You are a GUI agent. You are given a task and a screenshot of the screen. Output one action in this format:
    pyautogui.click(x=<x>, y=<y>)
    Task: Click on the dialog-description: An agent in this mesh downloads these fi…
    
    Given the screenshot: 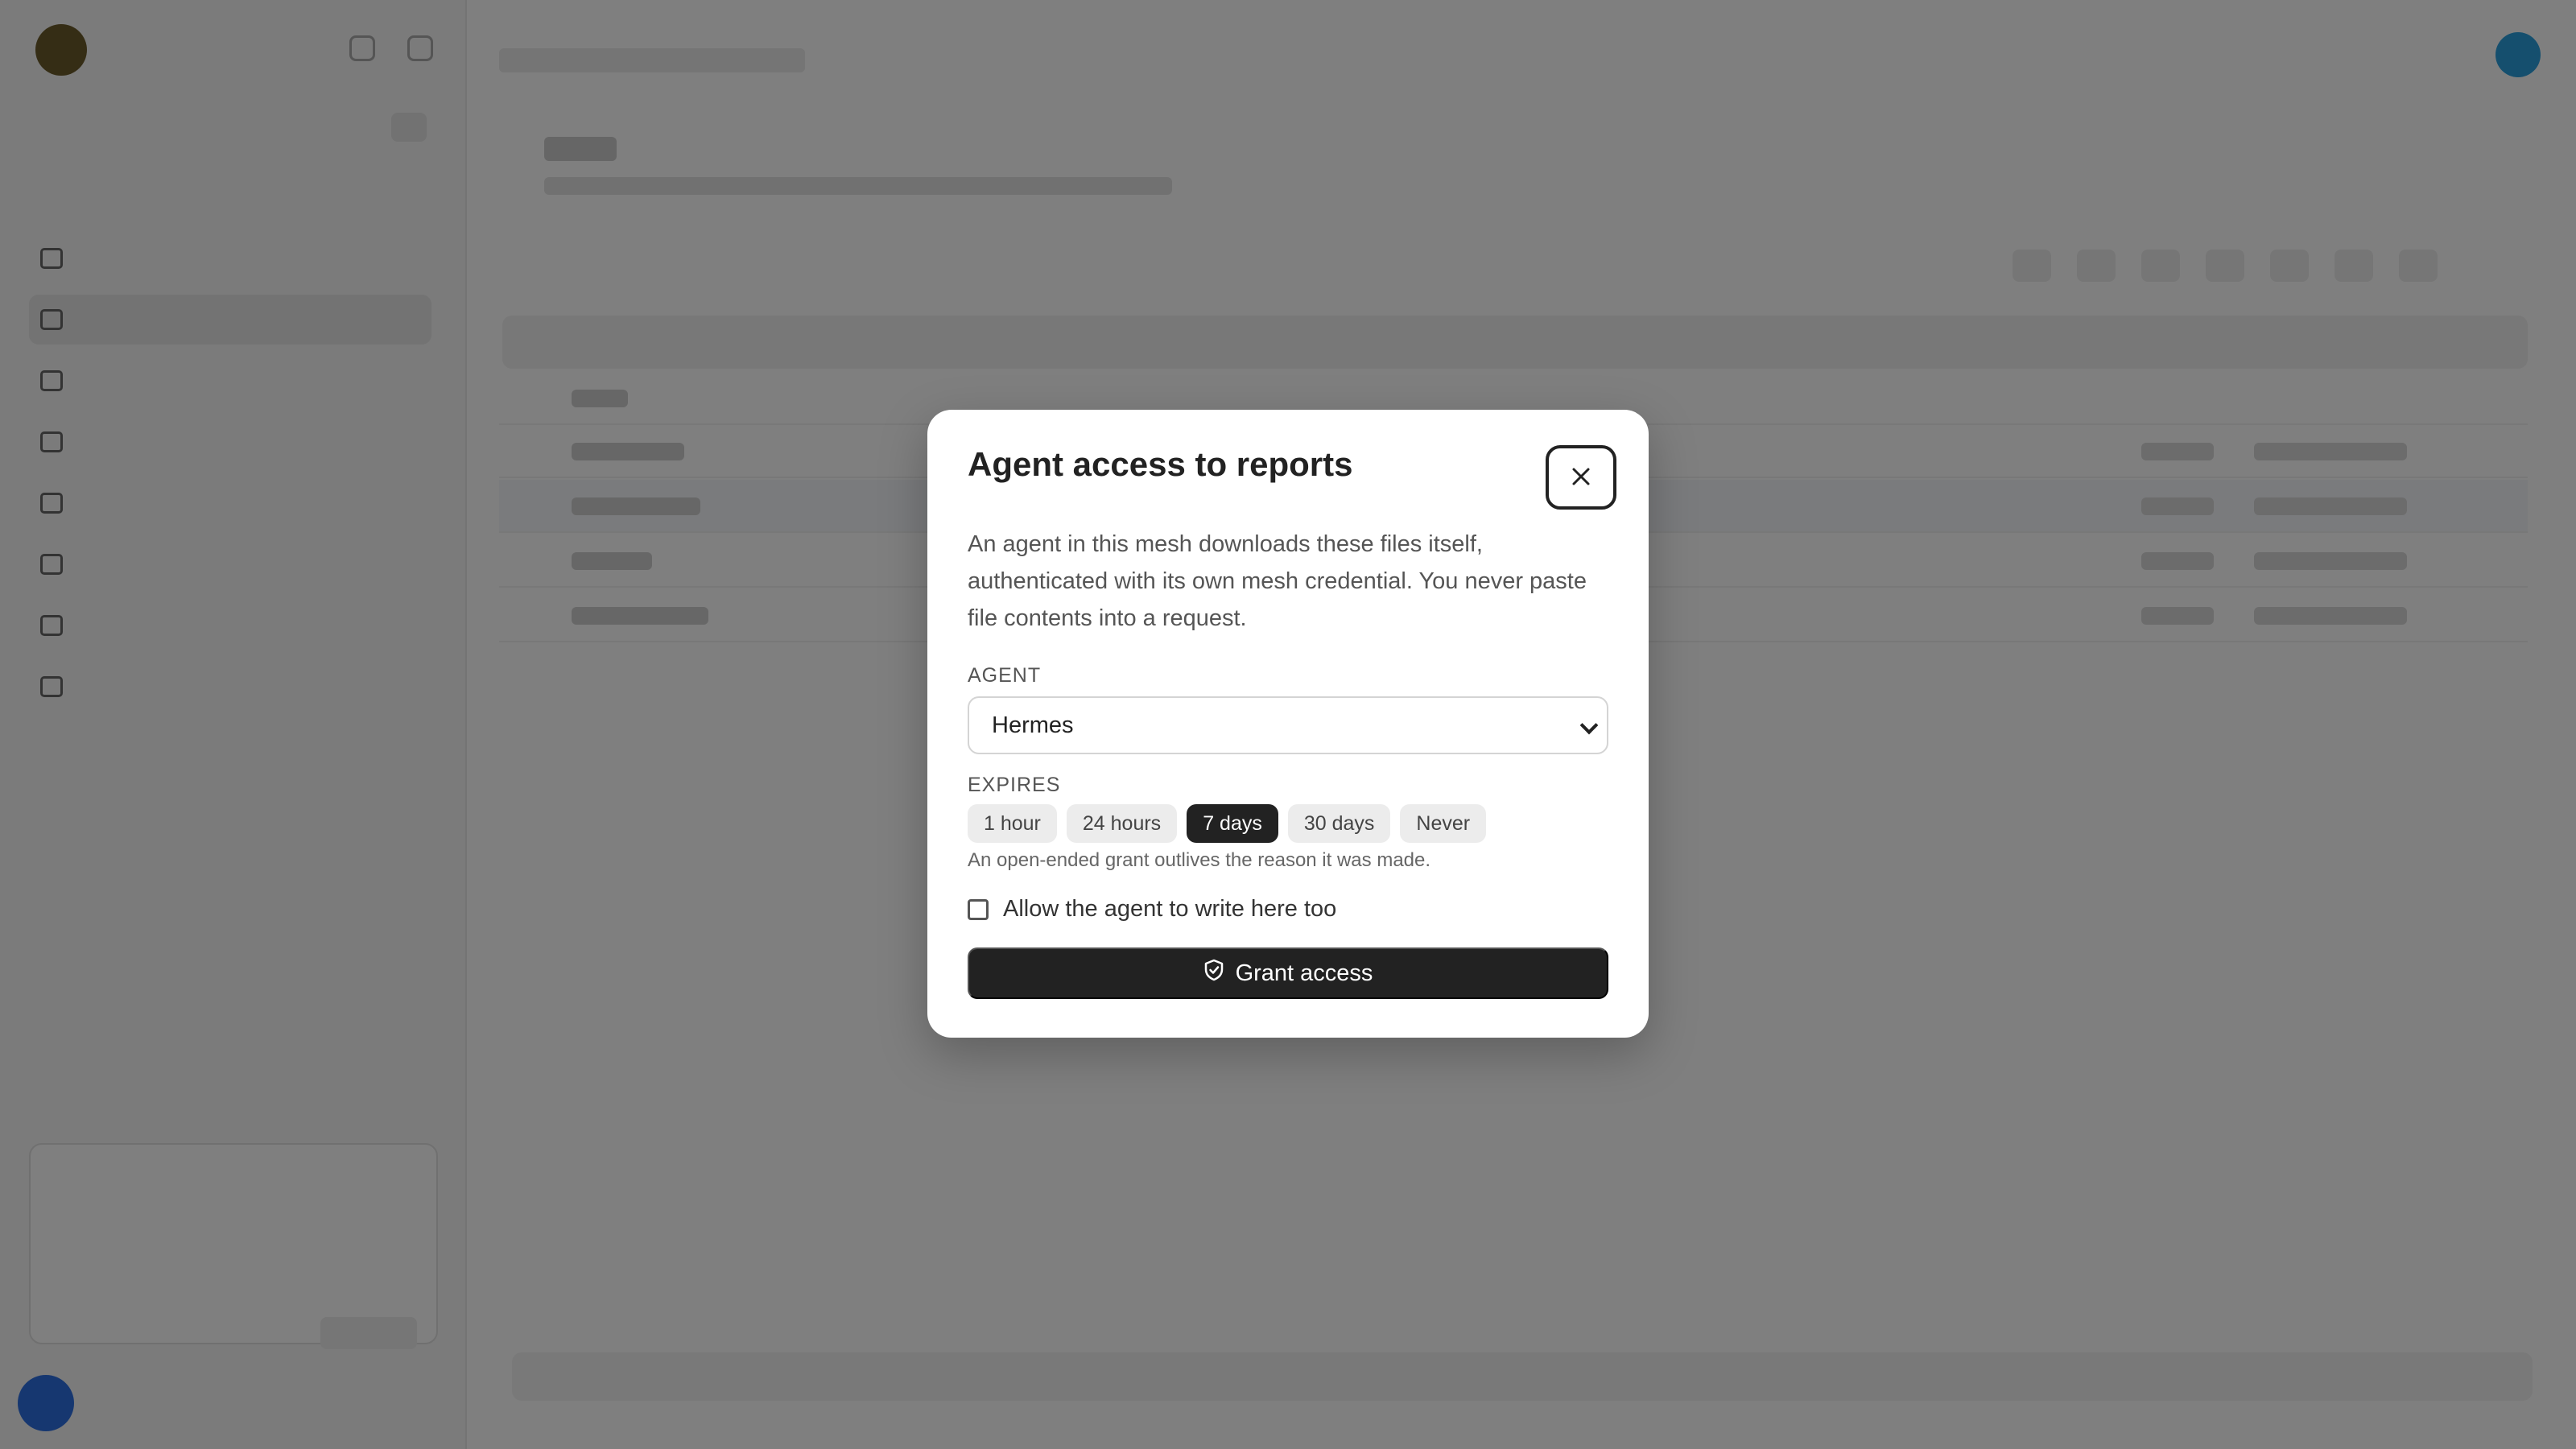 What is the action you would take?
    pyautogui.click(x=1277, y=581)
    